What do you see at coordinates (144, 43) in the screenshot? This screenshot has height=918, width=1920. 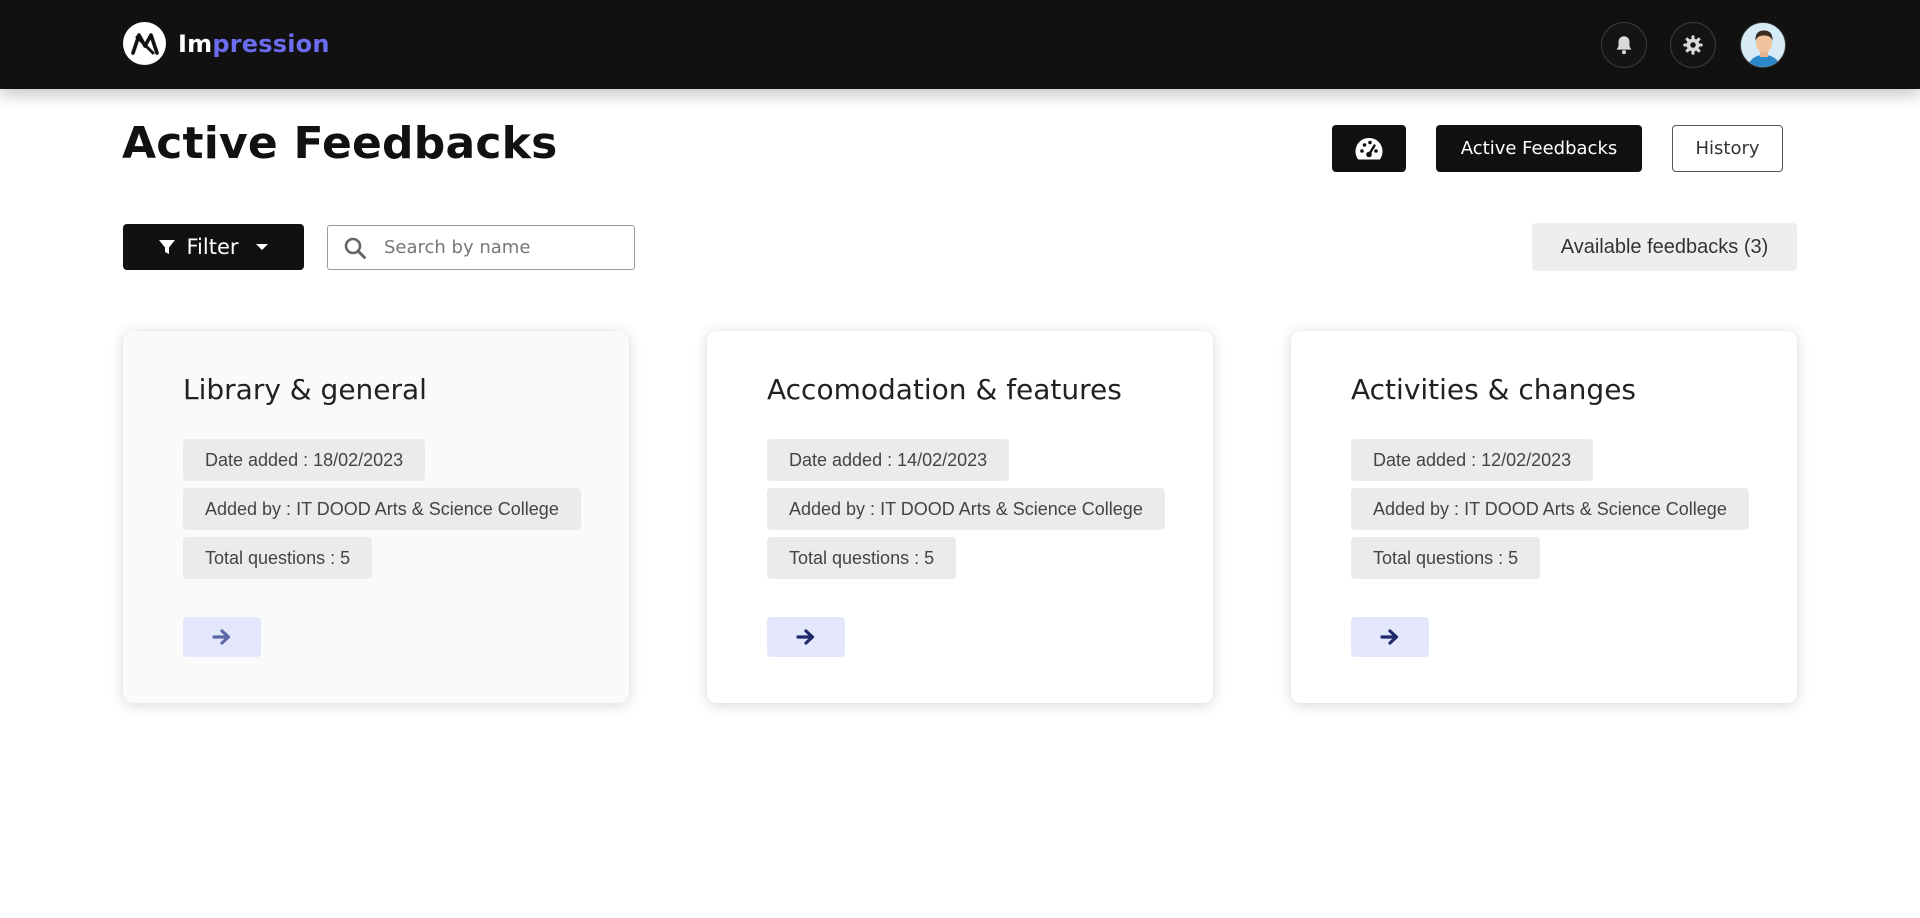 I see `logo-mark-icon` at bounding box center [144, 43].